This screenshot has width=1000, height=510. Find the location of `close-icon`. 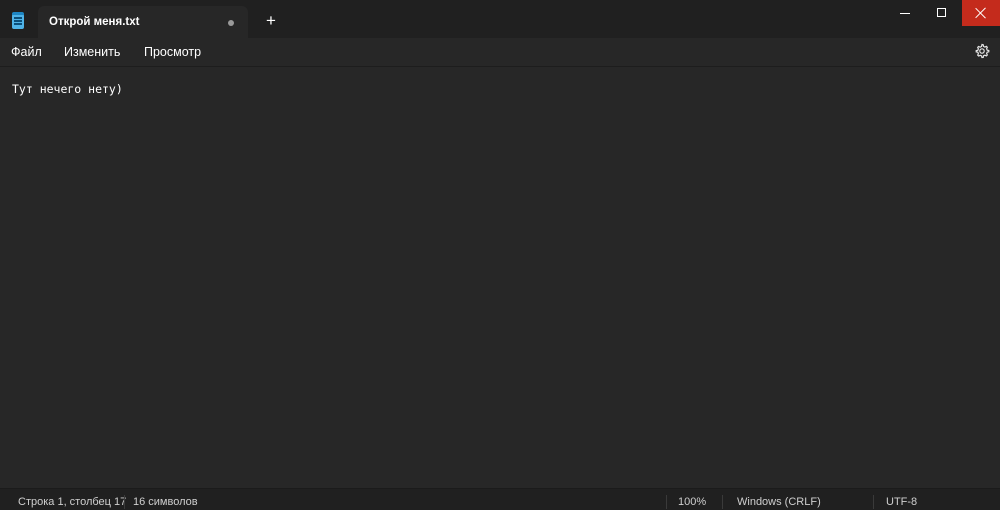

close-icon is located at coordinates (981, 13).